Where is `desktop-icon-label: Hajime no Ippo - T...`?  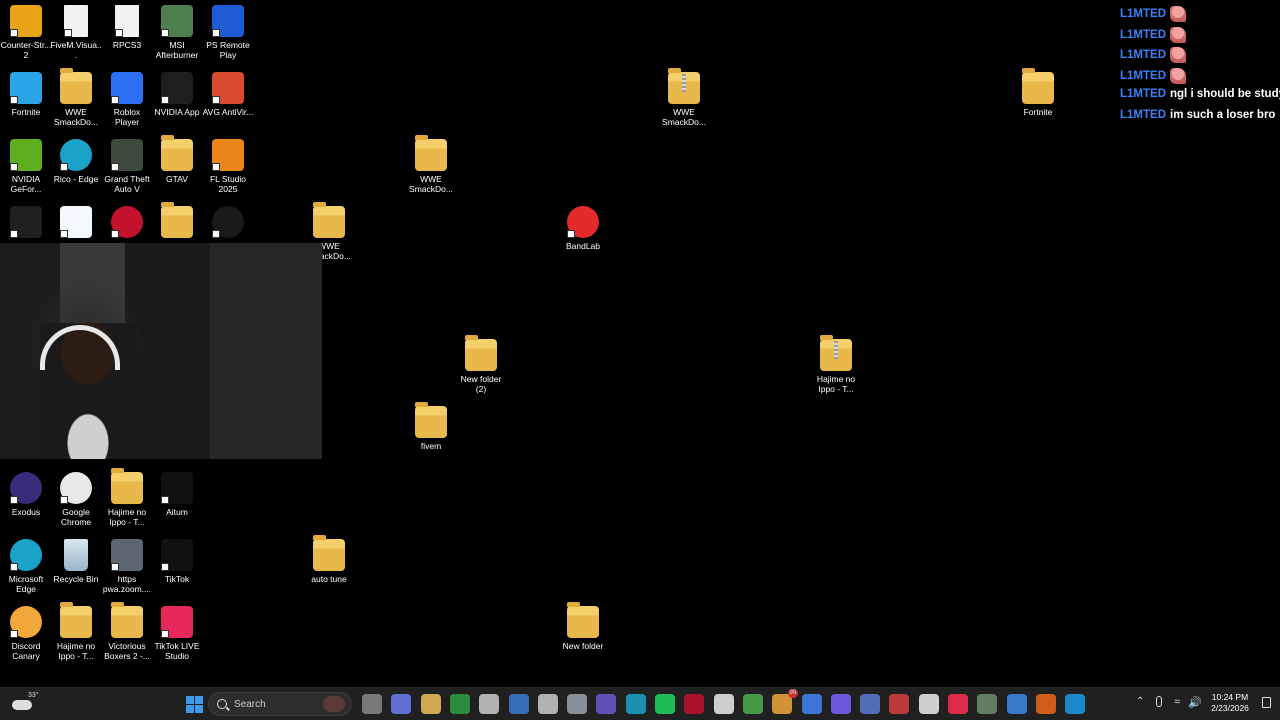
desktop-icon-label: Hajime no Ippo - T... is located at coordinates (127, 517).